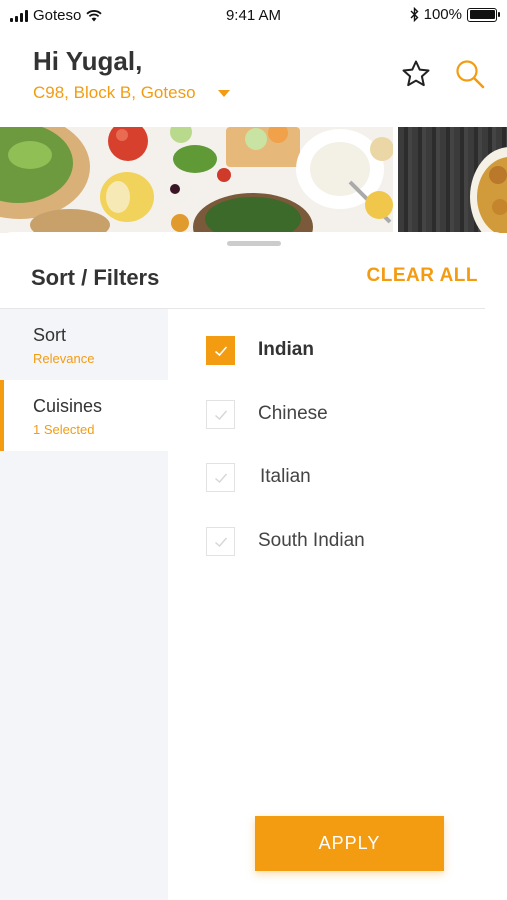 The image size is (507, 900). I want to click on sheet-drag-handle, so click(254, 243).